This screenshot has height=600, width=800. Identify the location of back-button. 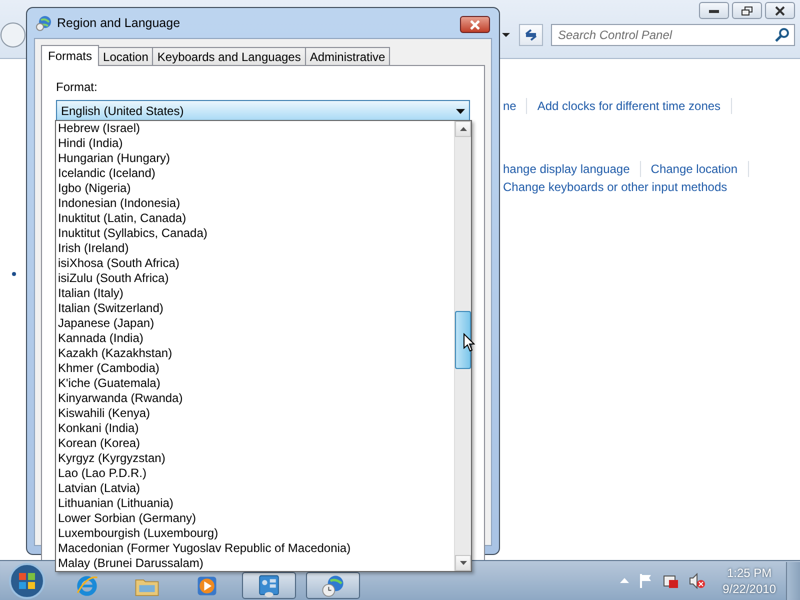
(13, 35).